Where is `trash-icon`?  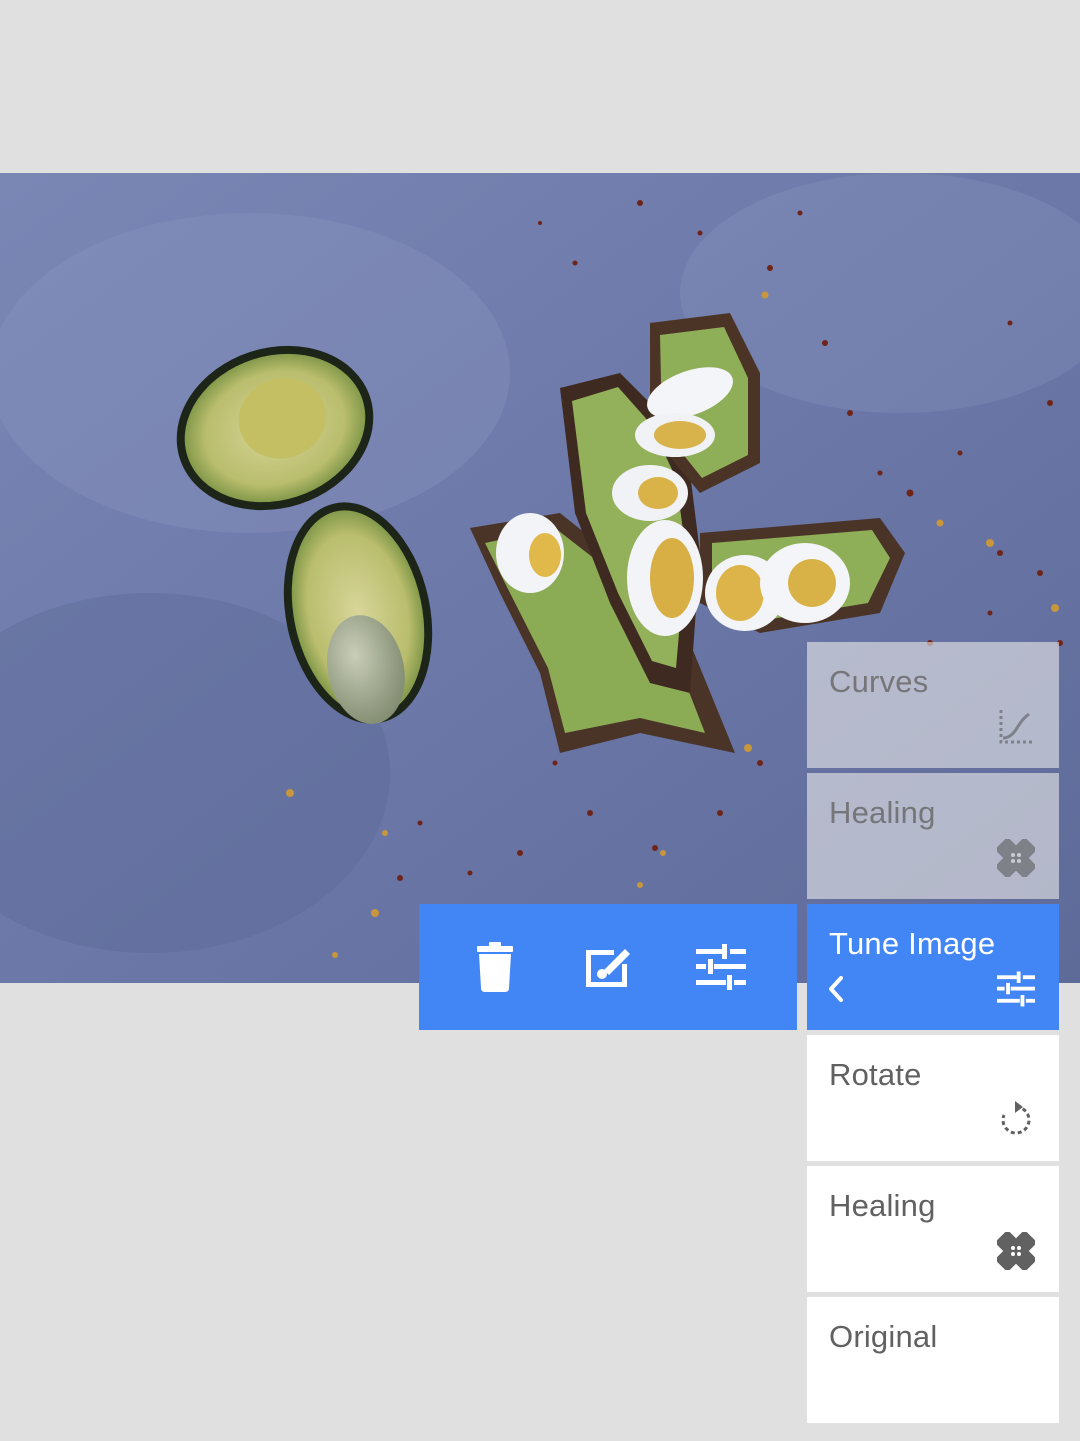
trash-icon is located at coordinates (495, 967).